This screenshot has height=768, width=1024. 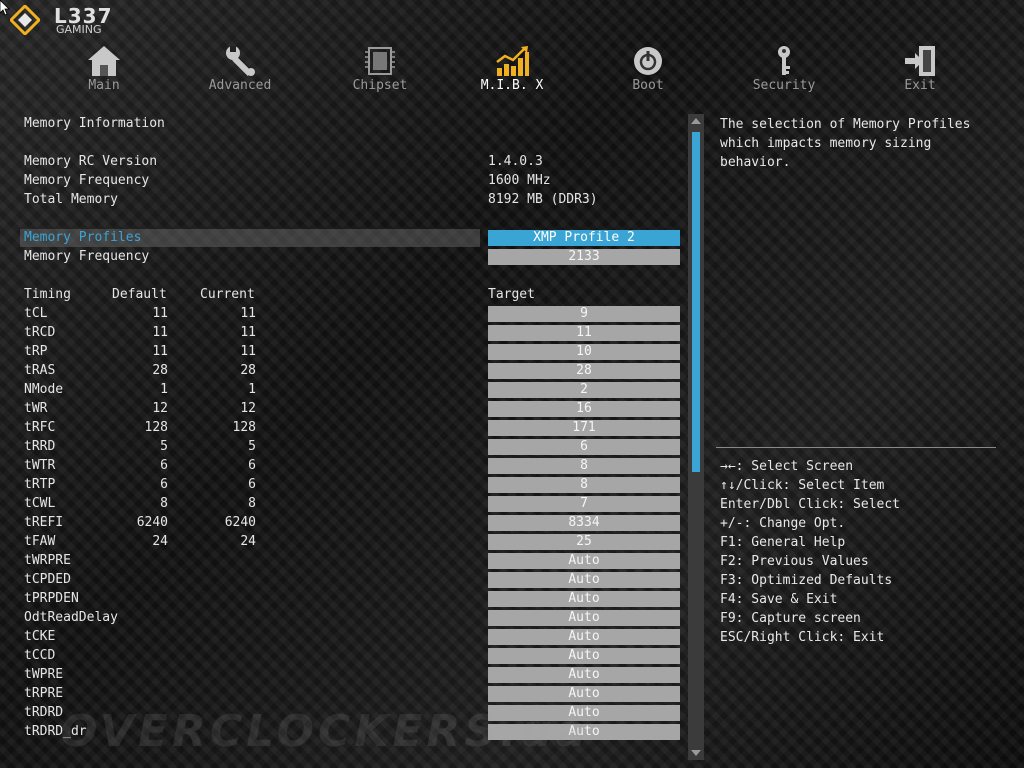 What do you see at coordinates (164, 503) in the screenshot?
I see `timing-default-value: 8` at bounding box center [164, 503].